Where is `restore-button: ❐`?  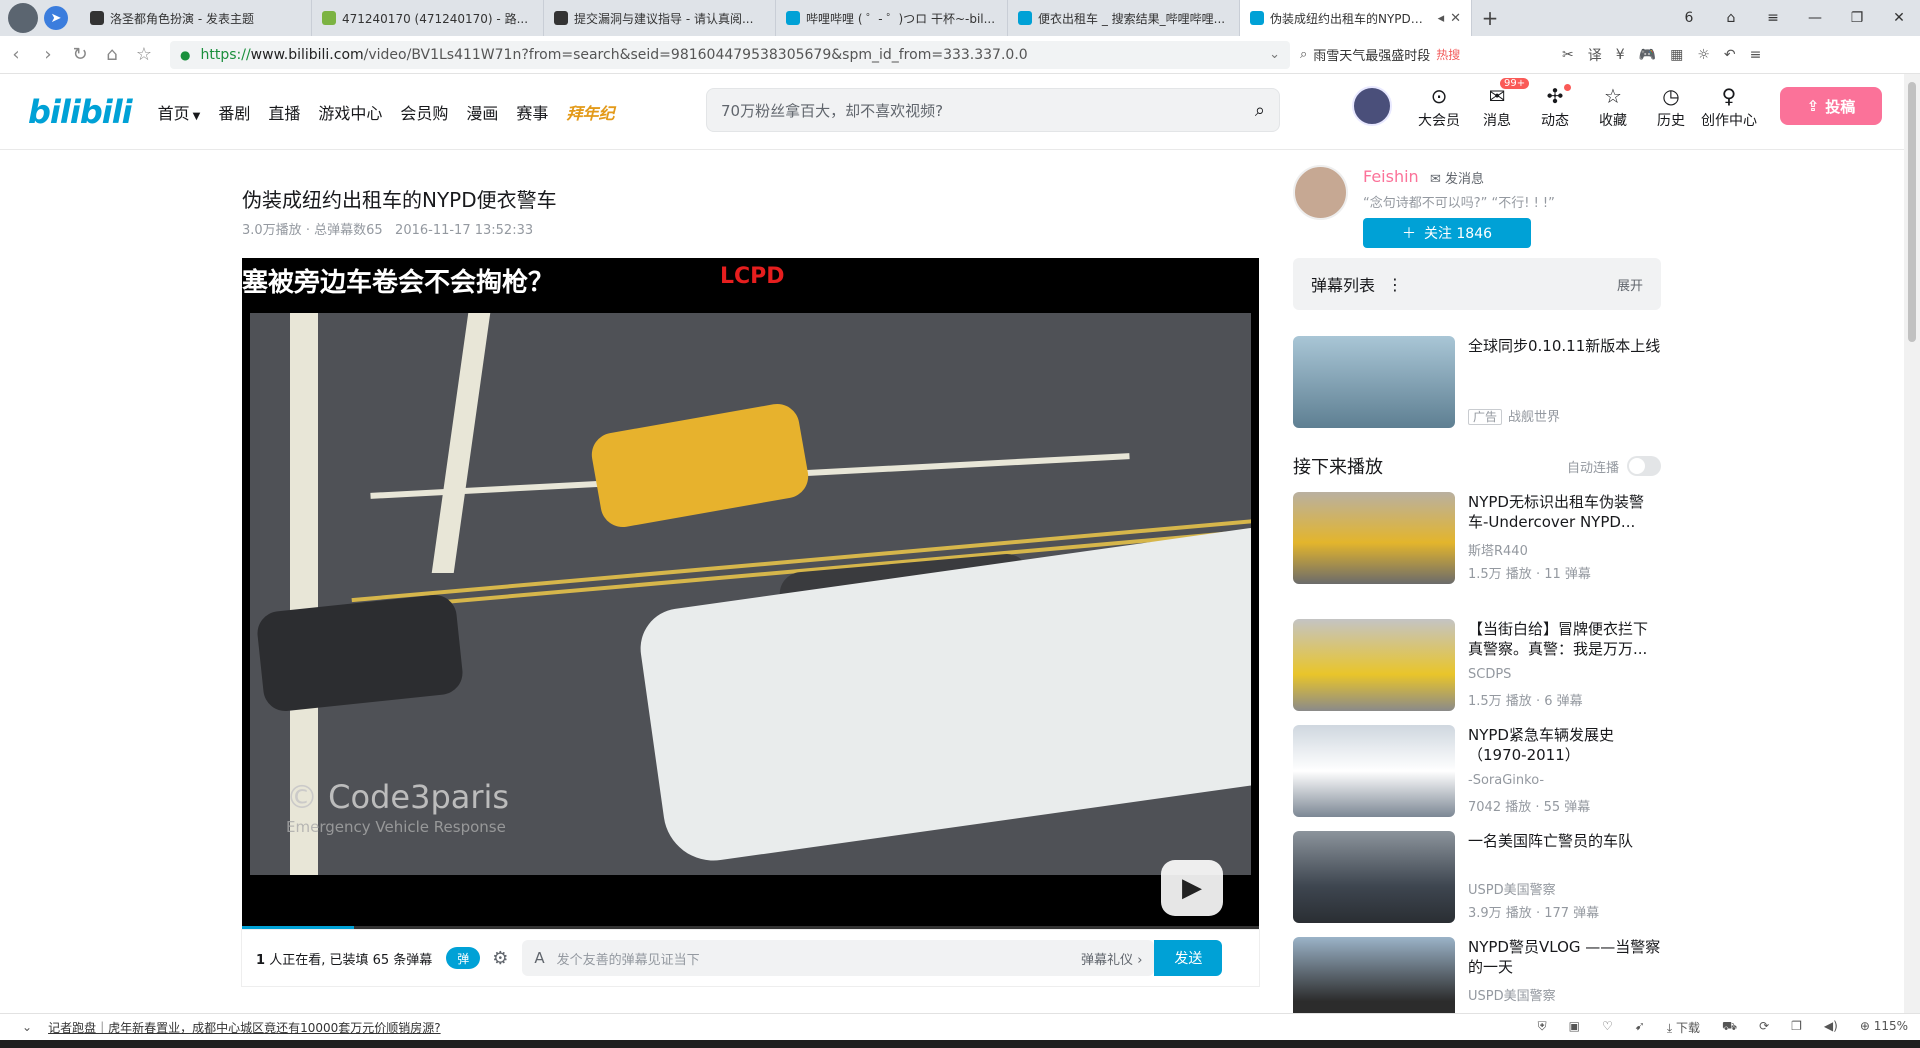
restore-button: ❐ is located at coordinates (1857, 18).